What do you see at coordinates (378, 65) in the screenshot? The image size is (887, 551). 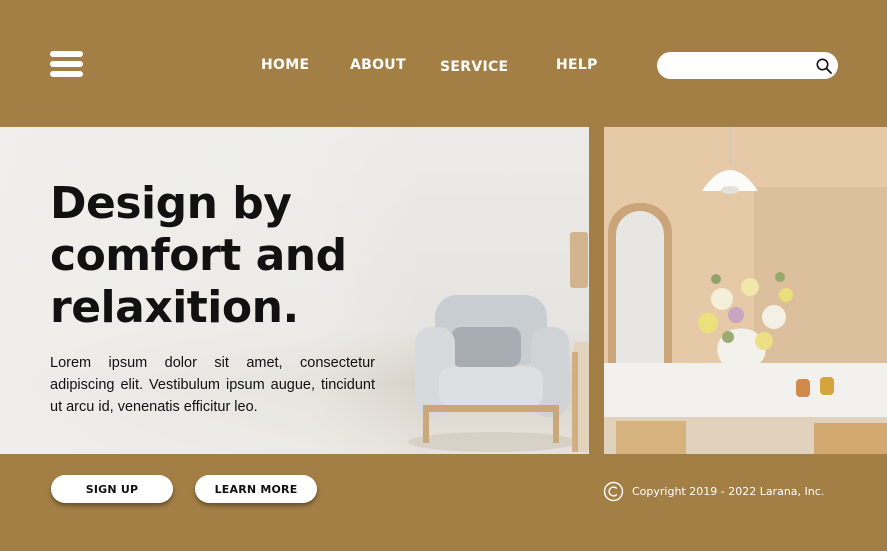 I see `nav-about: ABOUT` at bounding box center [378, 65].